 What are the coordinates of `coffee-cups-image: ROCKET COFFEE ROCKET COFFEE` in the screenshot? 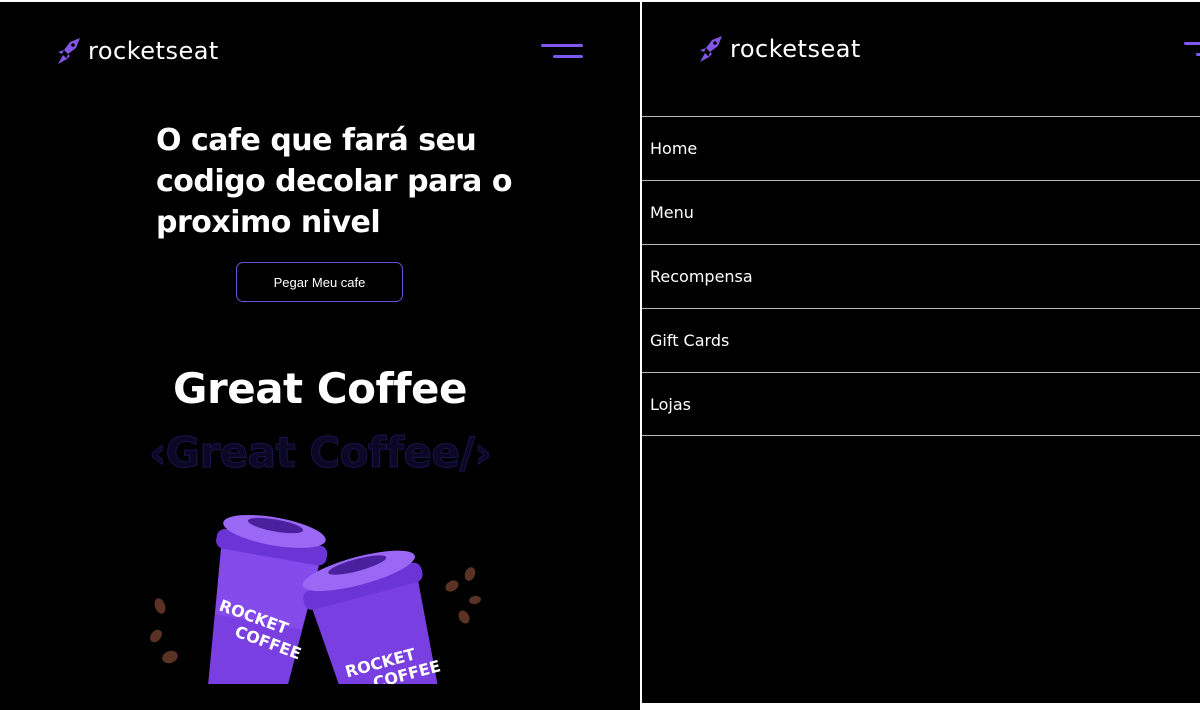 It's located at (315, 599).